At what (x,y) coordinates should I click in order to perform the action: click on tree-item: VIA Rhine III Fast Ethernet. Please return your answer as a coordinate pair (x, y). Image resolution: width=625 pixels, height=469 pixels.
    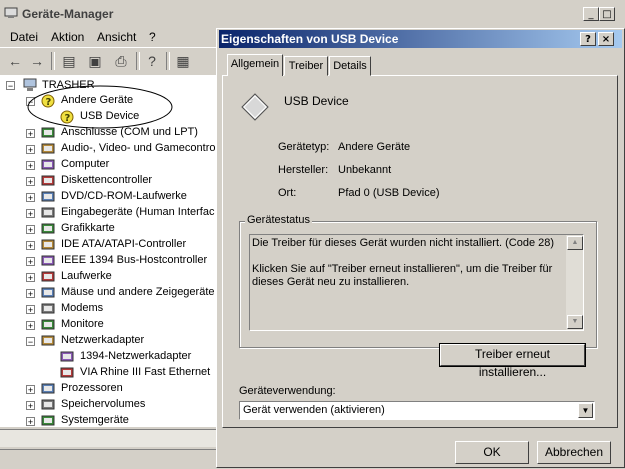
    Looking at the image, I should click on (109, 373).